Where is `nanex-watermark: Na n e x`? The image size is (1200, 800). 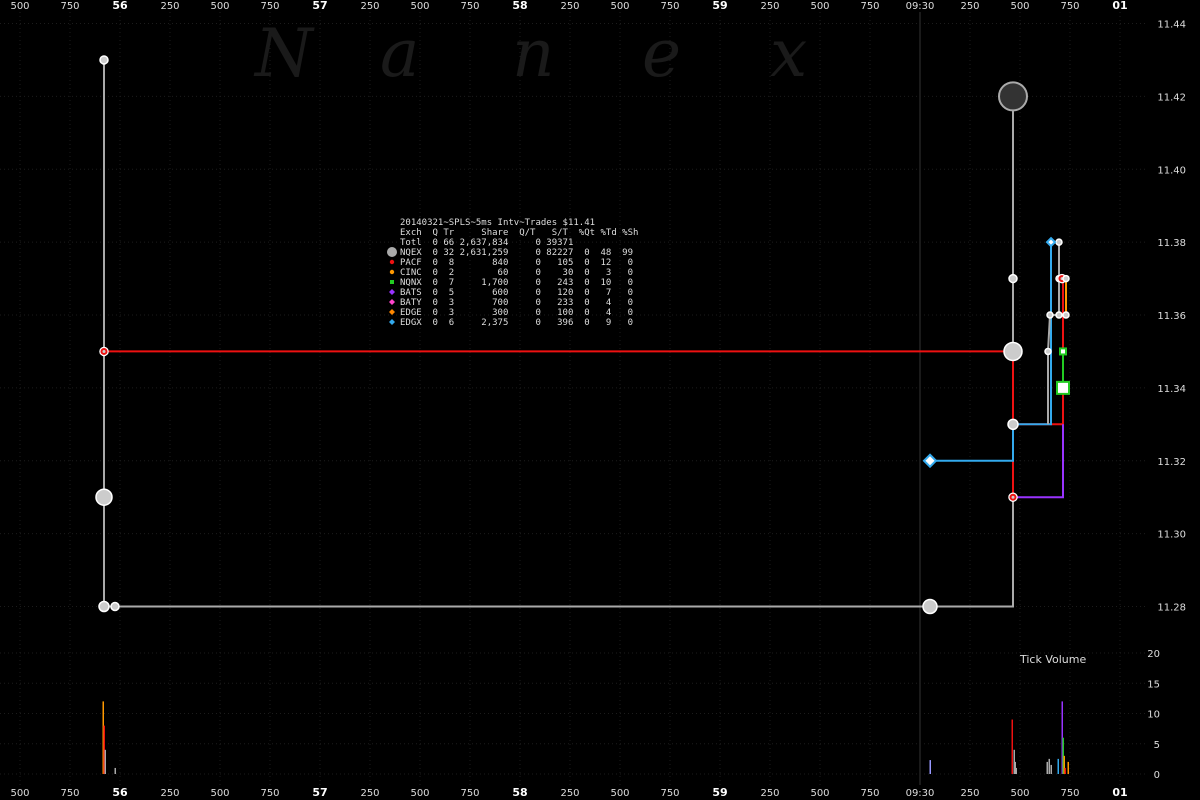
nanex-watermark: Na n e x is located at coordinates (530, 53).